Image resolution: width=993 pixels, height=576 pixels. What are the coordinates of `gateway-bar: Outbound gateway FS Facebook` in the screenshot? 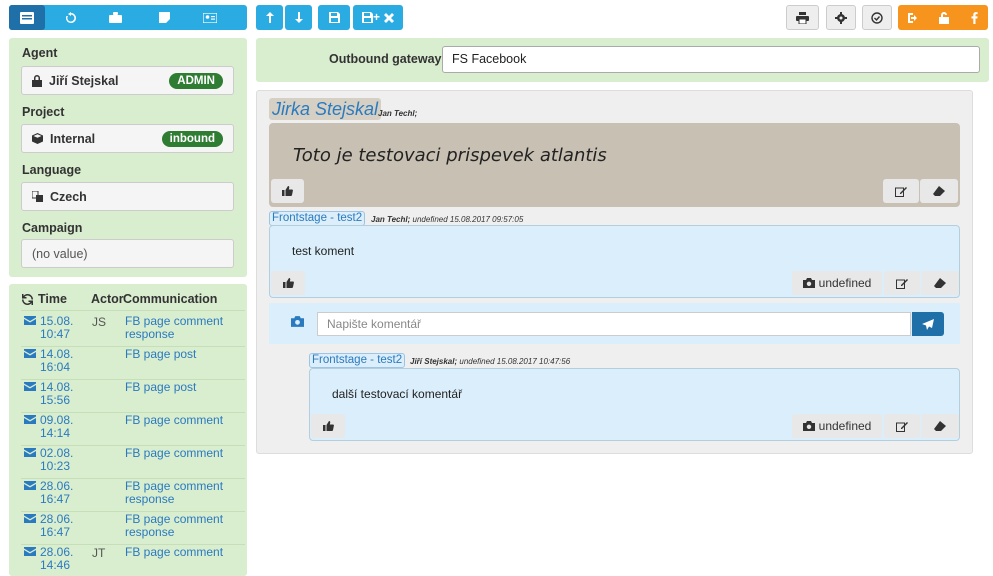 It's located at (622, 60).